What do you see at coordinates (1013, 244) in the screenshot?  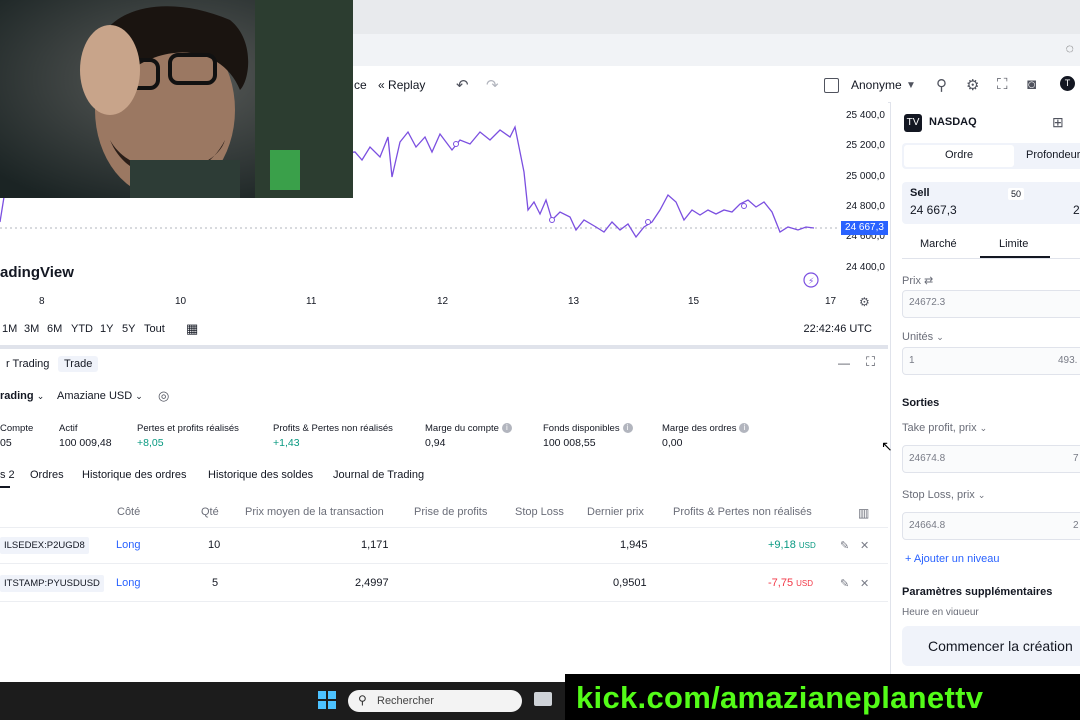 I see `tab-limit: Limite` at bounding box center [1013, 244].